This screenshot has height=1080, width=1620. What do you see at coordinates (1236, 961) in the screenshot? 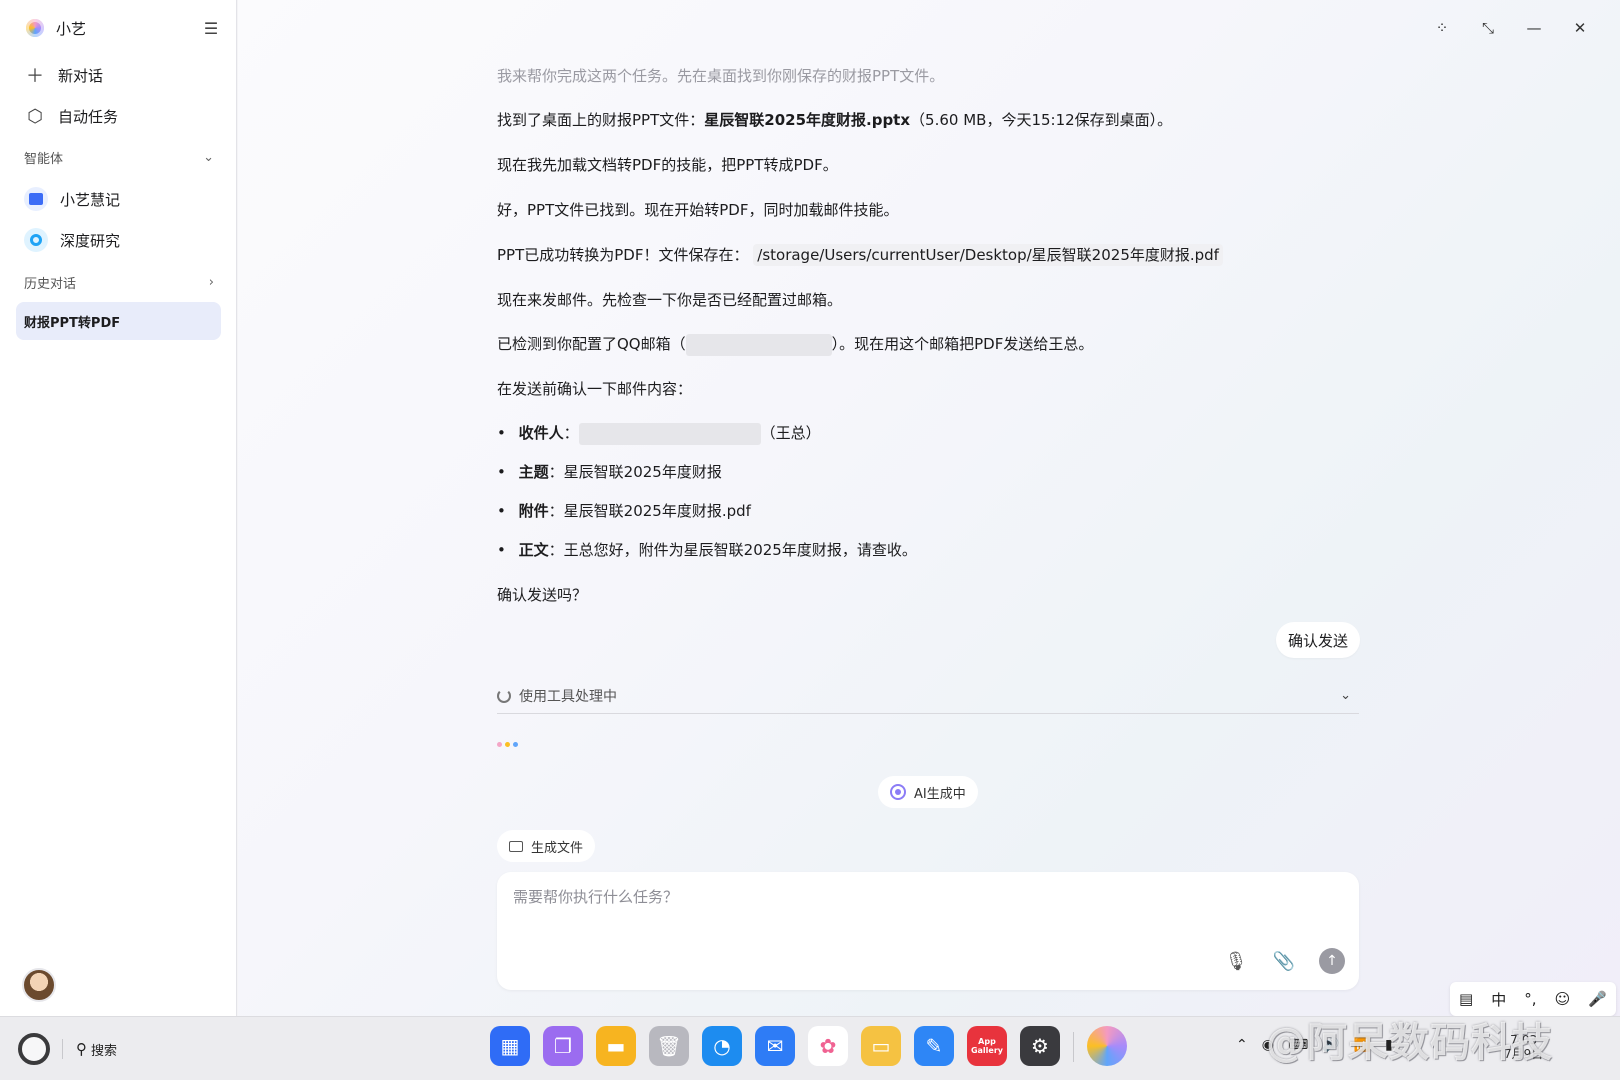
I see `microphone-icon: 🎙` at bounding box center [1236, 961].